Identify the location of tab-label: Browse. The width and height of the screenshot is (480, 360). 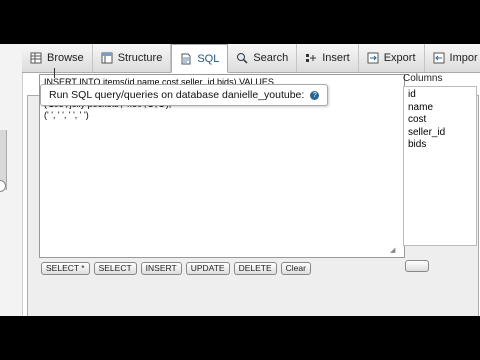
(65, 58).